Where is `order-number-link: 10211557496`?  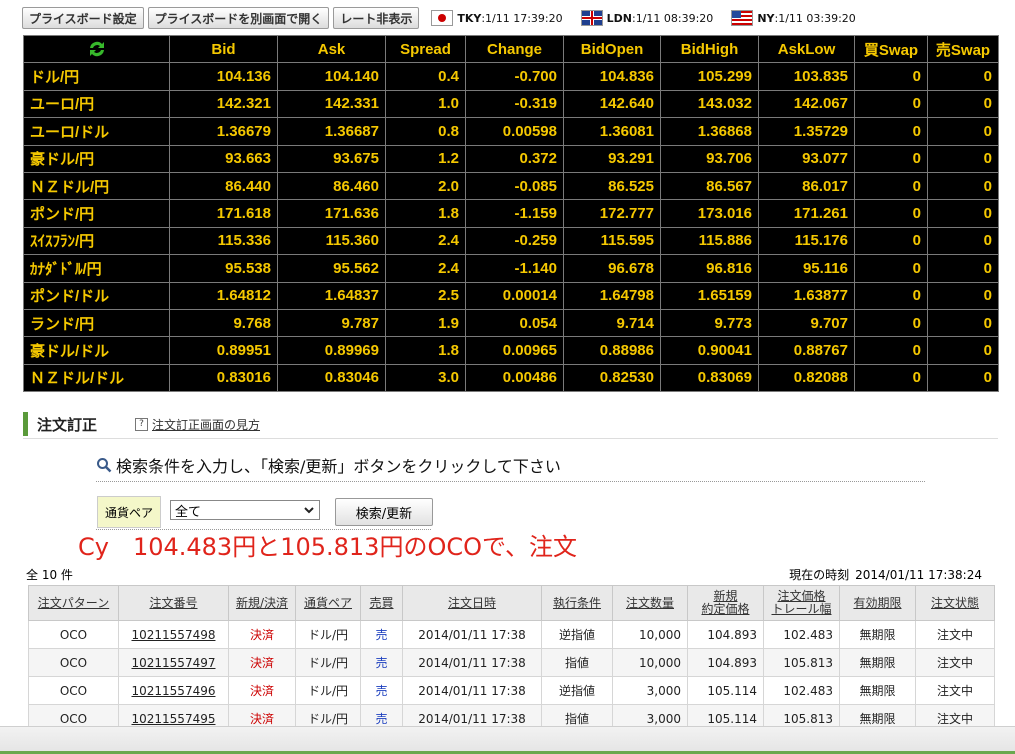 order-number-link: 10211557496 is located at coordinates (173, 690).